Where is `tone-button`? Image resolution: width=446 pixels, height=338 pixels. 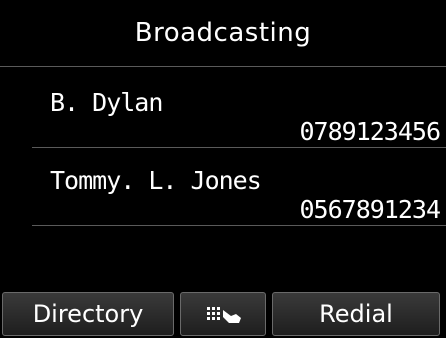 tone-button is located at coordinates (223, 314).